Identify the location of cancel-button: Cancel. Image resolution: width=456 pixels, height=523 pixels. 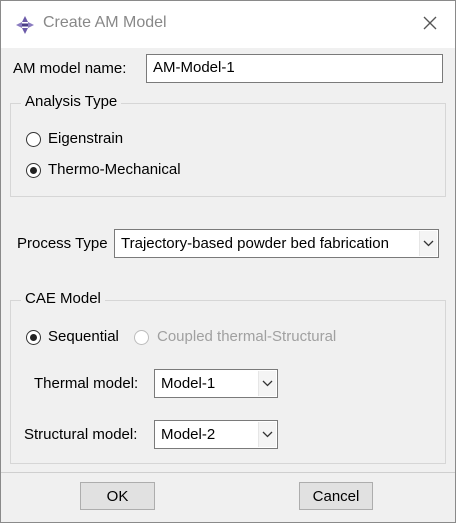
(336, 496).